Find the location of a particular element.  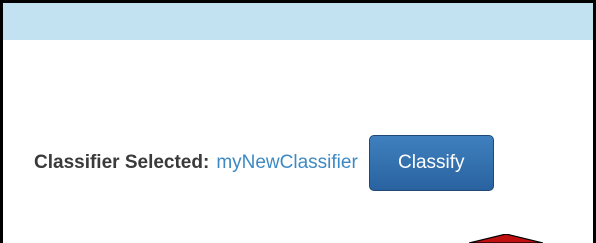

selected-classifier-link: myNewClassifier is located at coordinates (286, 163).